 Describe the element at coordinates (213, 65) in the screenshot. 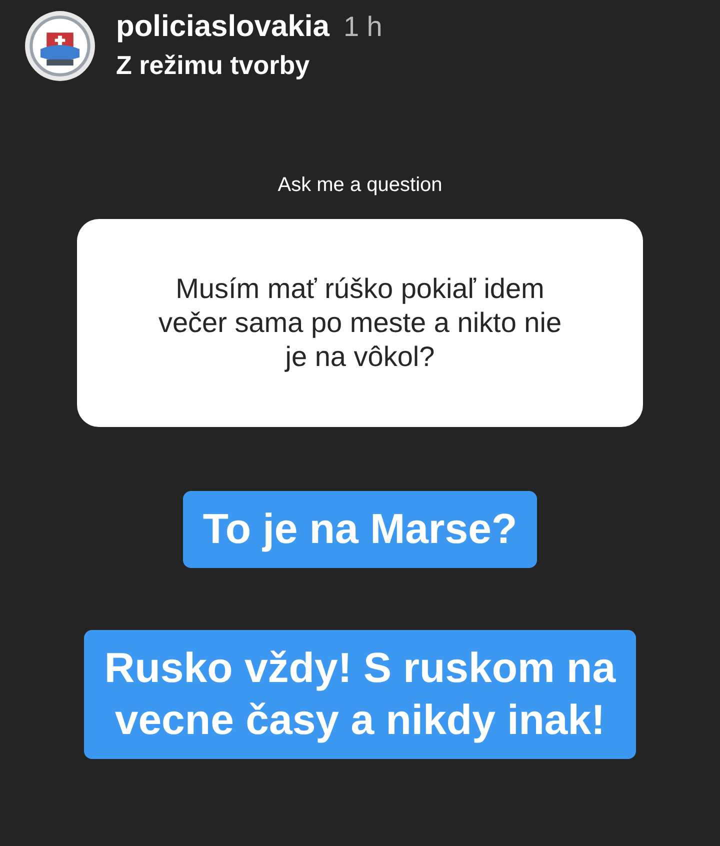

I see `story-subtitle: Z režimu tvorby` at that location.